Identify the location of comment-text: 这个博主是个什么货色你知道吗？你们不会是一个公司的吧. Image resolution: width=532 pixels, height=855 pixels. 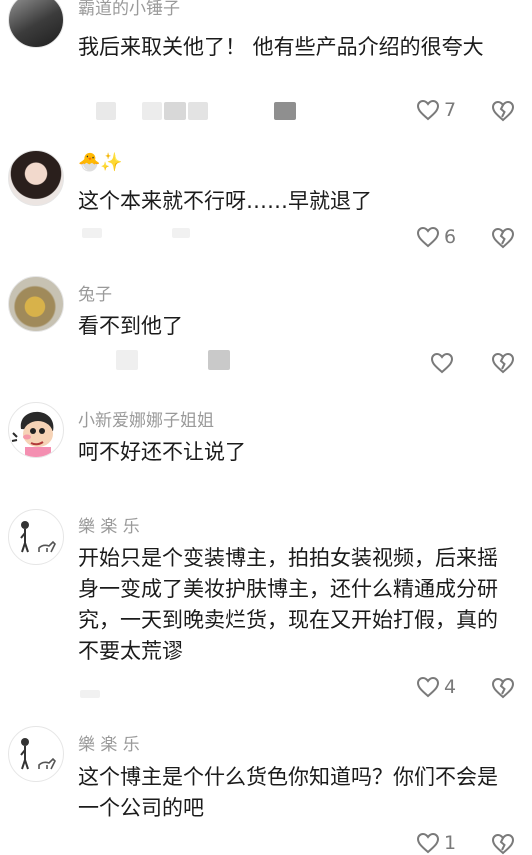
(288, 792).